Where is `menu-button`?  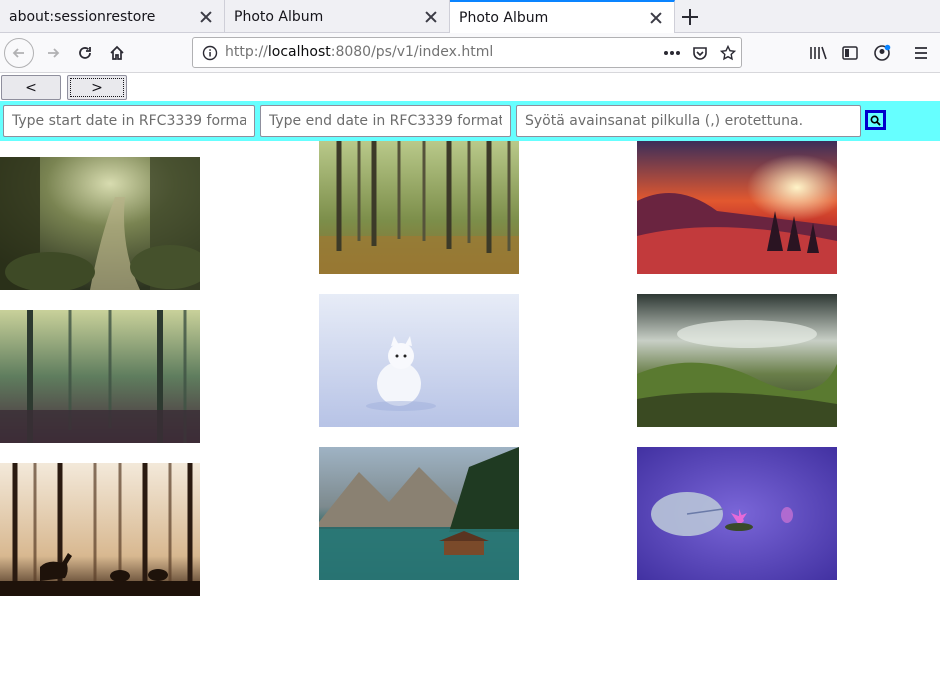 menu-button is located at coordinates (921, 53).